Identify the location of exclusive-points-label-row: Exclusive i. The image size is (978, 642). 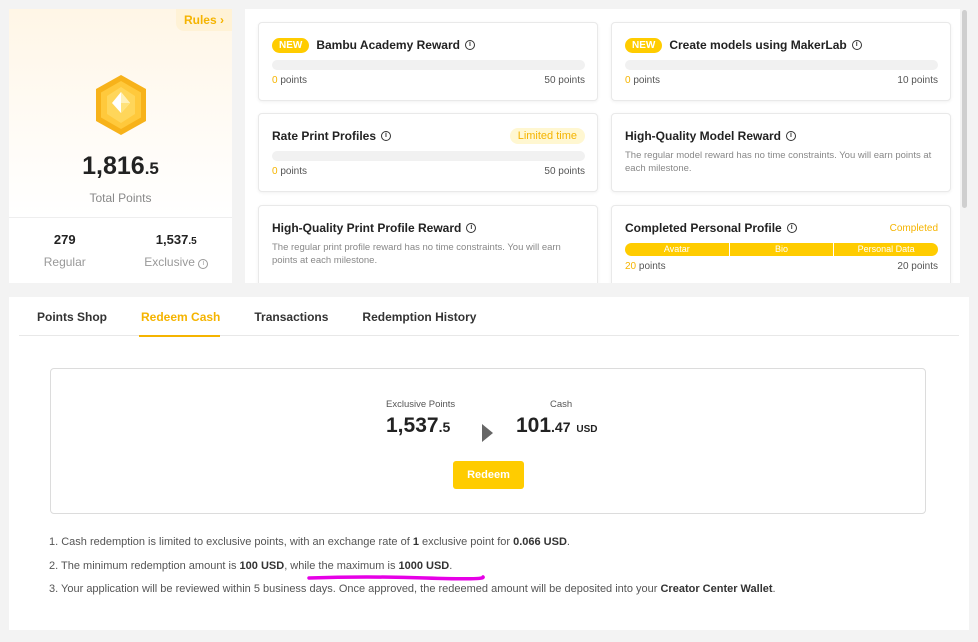
(177, 262).